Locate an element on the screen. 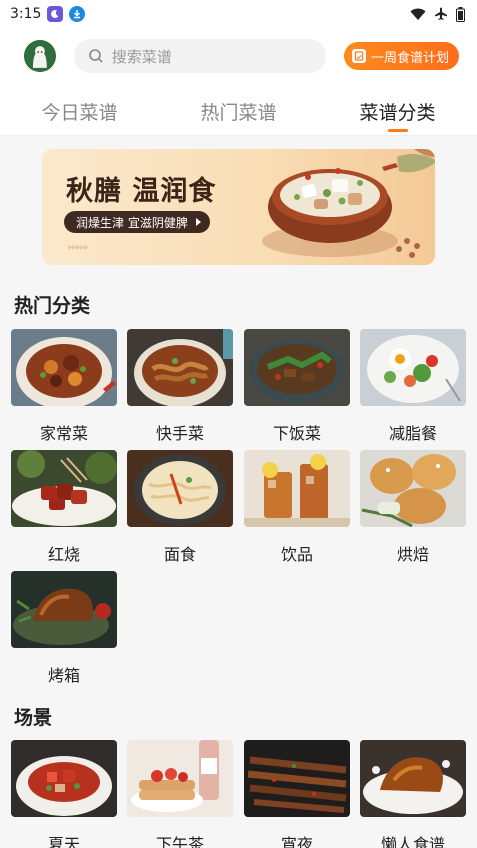 The image size is (477, 848). category-label: 红烧 is located at coordinates (63, 554).